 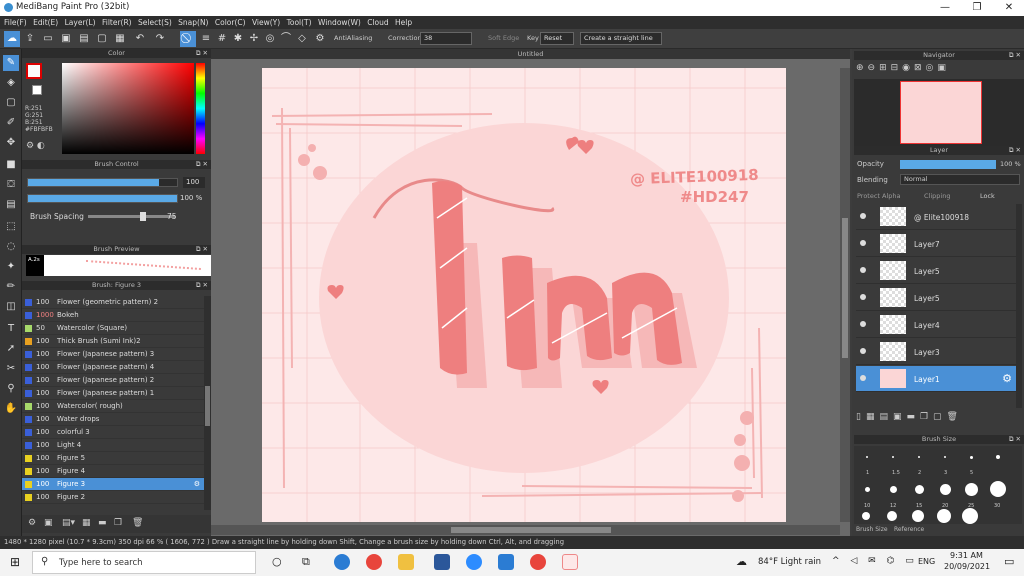 I want to click on menu-select: Select(S), so click(x=155, y=22).